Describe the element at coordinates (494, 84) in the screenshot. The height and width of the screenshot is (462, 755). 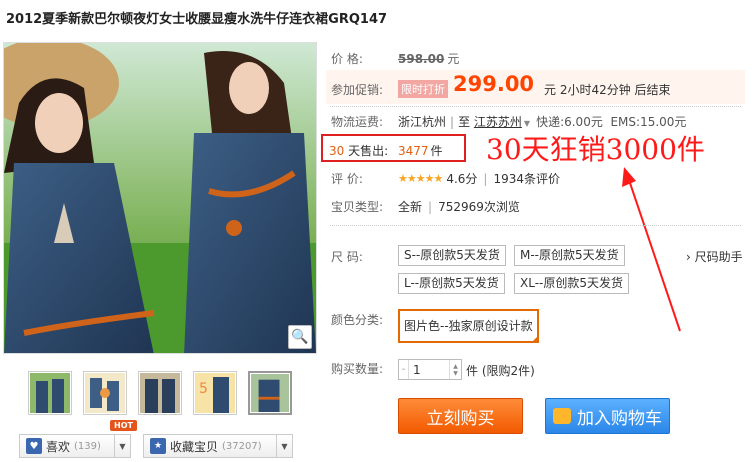
I see `promo-price: 299.00` at that location.